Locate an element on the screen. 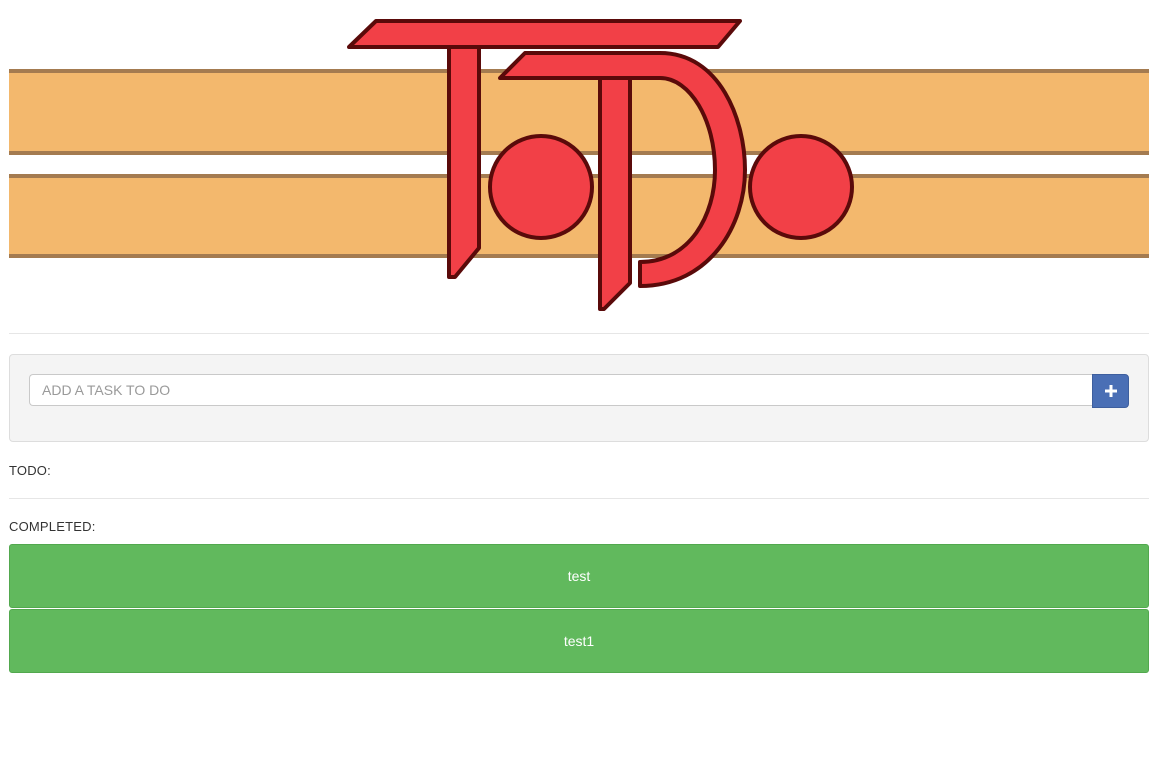 Image resolution: width=1162 pixels, height=778 pixels. completed-section-label: COMPLETED: is located at coordinates (52, 526).